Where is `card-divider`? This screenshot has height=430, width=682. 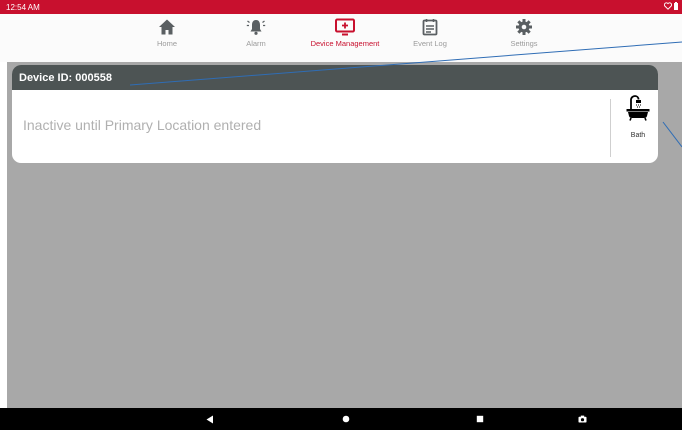 card-divider is located at coordinates (610, 128).